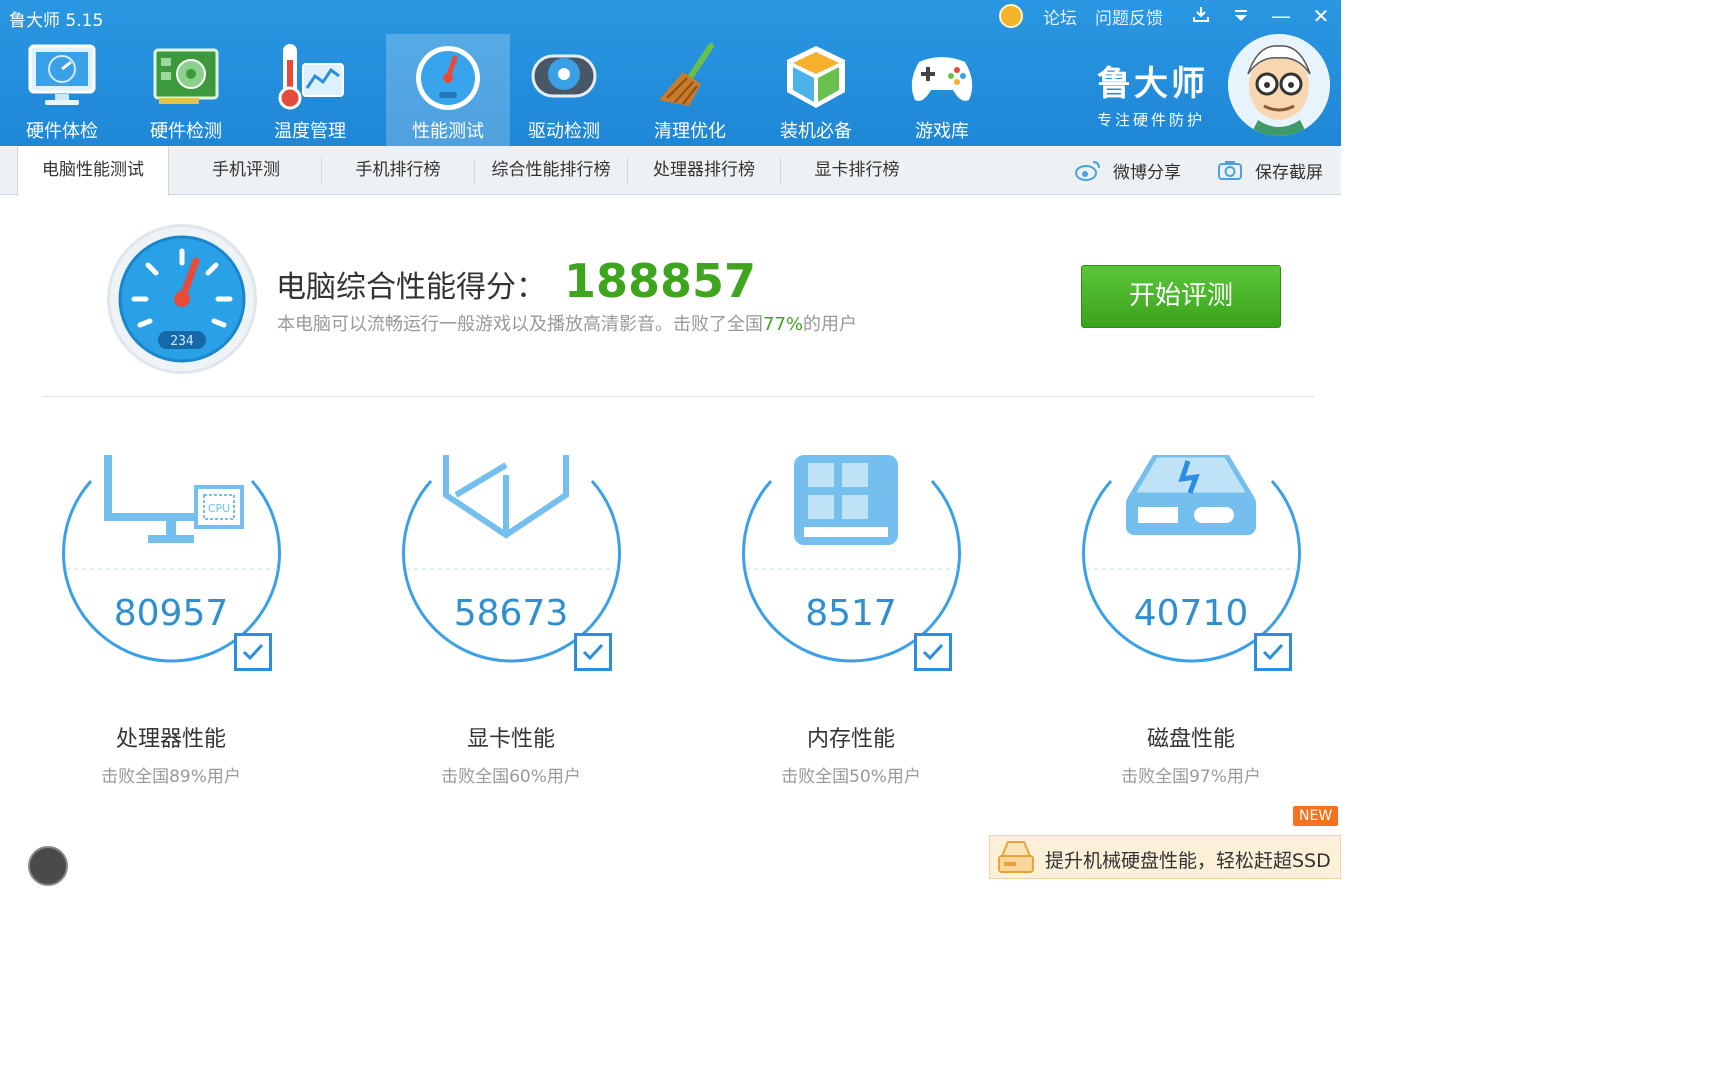 The image size is (1728, 1080). Describe the element at coordinates (564, 131) in the screenshot. I see `toolbar-label: 驱动检测` at that location.